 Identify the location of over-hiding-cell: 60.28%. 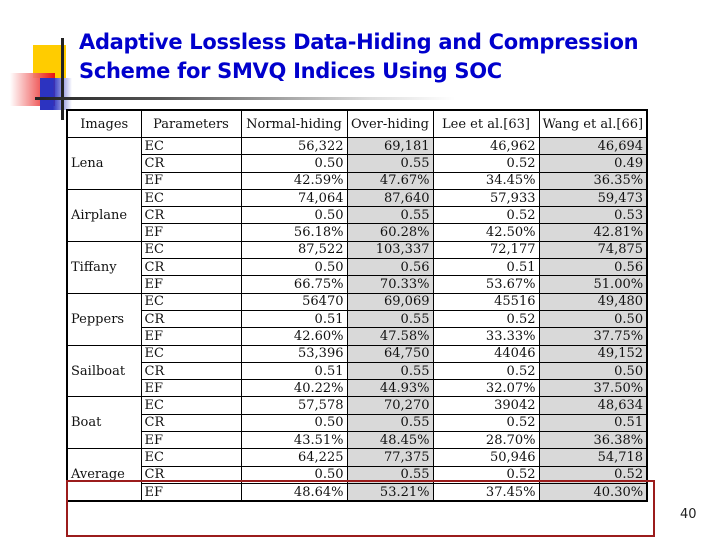
(390, 232).